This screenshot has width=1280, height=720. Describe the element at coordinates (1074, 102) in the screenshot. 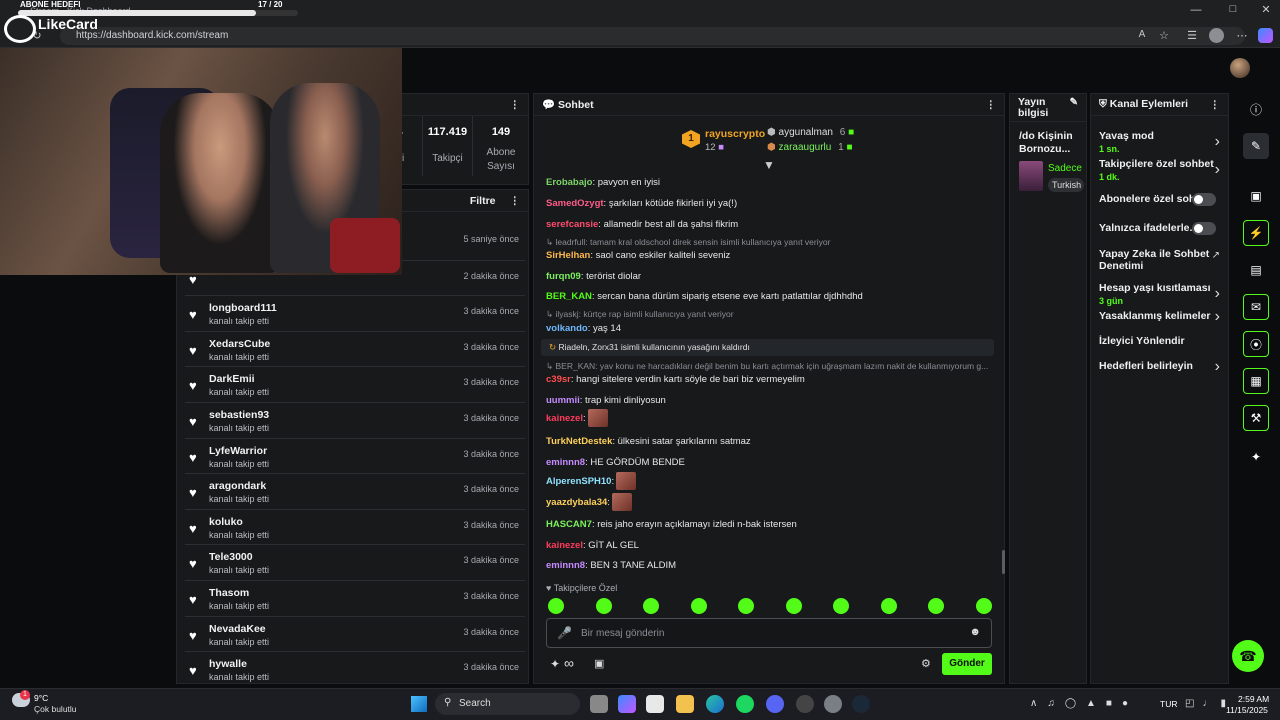

I see `edit-pencil-icon: ✎` at that location.